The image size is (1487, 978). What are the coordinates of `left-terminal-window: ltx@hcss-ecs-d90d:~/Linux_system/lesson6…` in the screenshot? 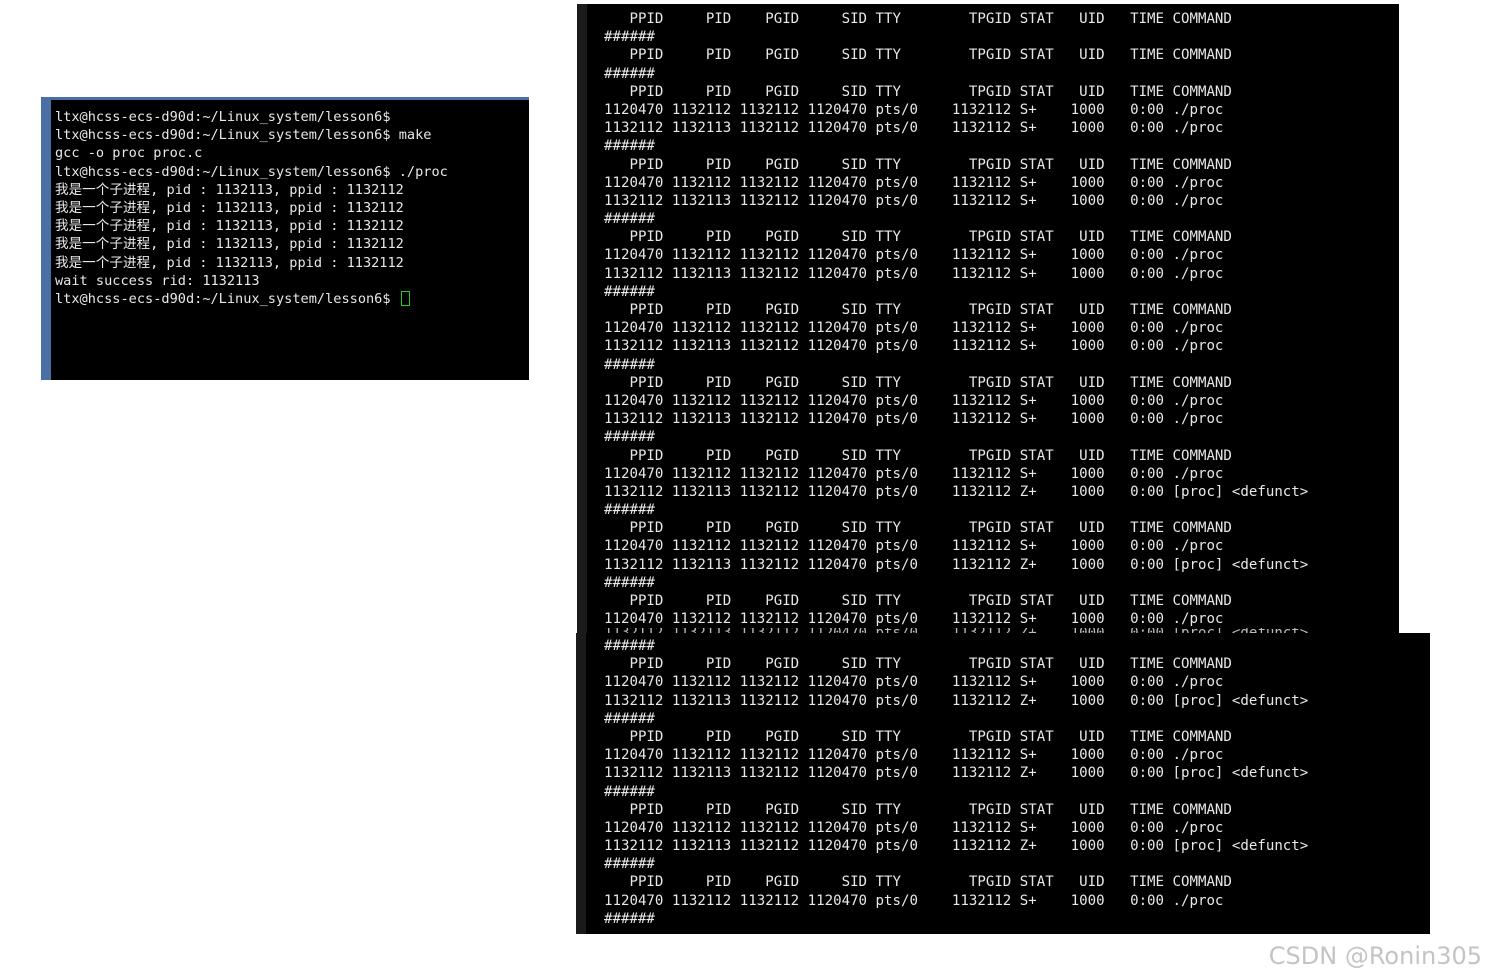 It's located at (285, 238).